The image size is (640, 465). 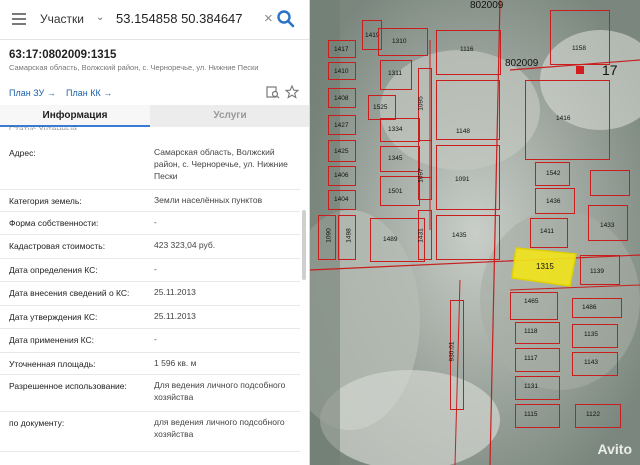 I want to click on parcel-label: 1489, so click(x=390, y=239).